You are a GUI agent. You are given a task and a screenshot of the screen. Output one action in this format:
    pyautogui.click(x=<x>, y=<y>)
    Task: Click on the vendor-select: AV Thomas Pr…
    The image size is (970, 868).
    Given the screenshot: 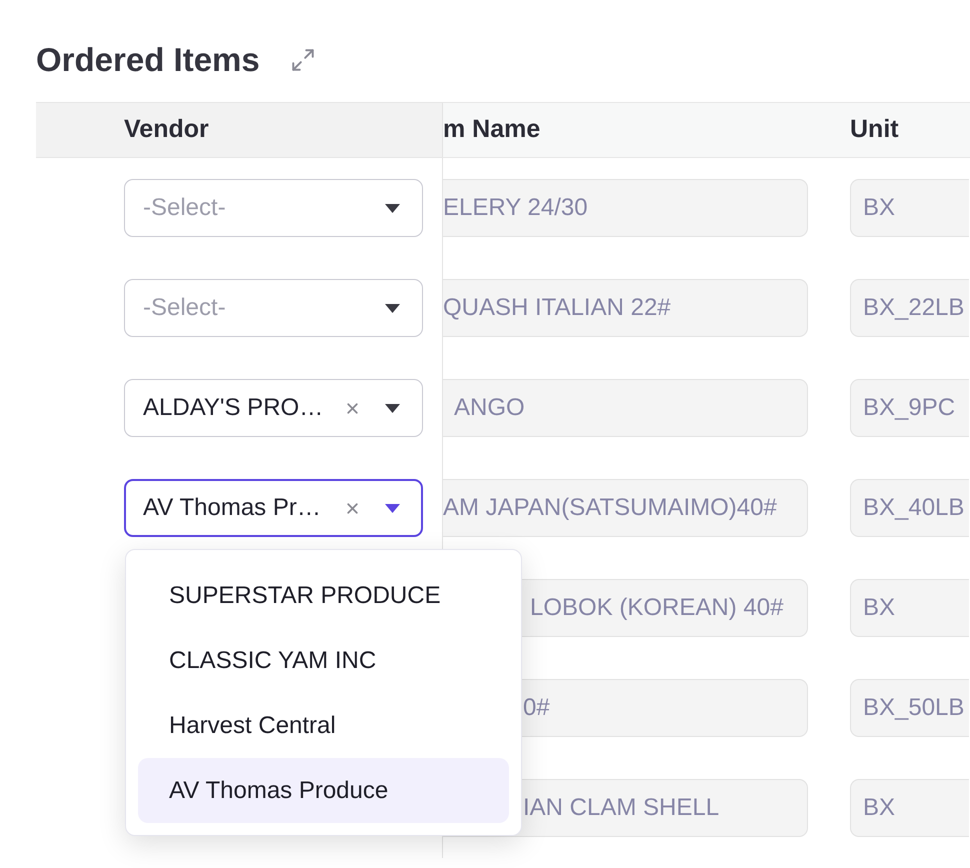 What is the action you would take?
    pyautogui.click(x=273, y=508)
    